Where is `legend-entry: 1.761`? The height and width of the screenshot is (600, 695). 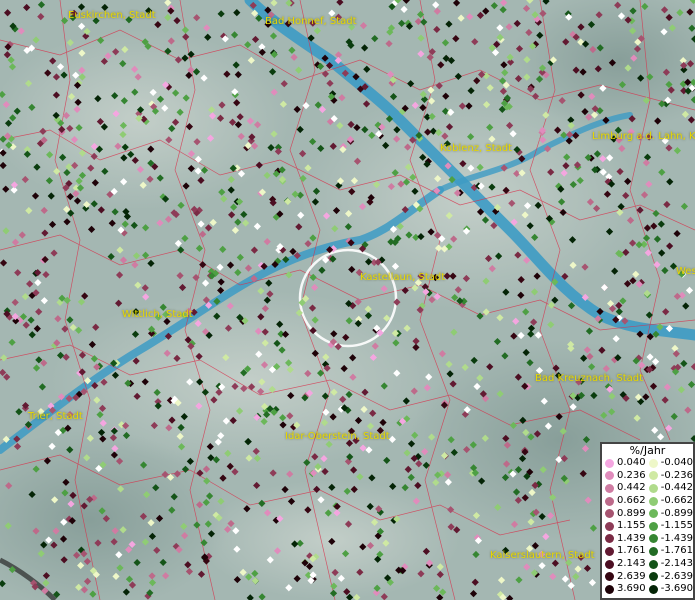 legend-entry: 1.761 is located at coordinates (624, 551).